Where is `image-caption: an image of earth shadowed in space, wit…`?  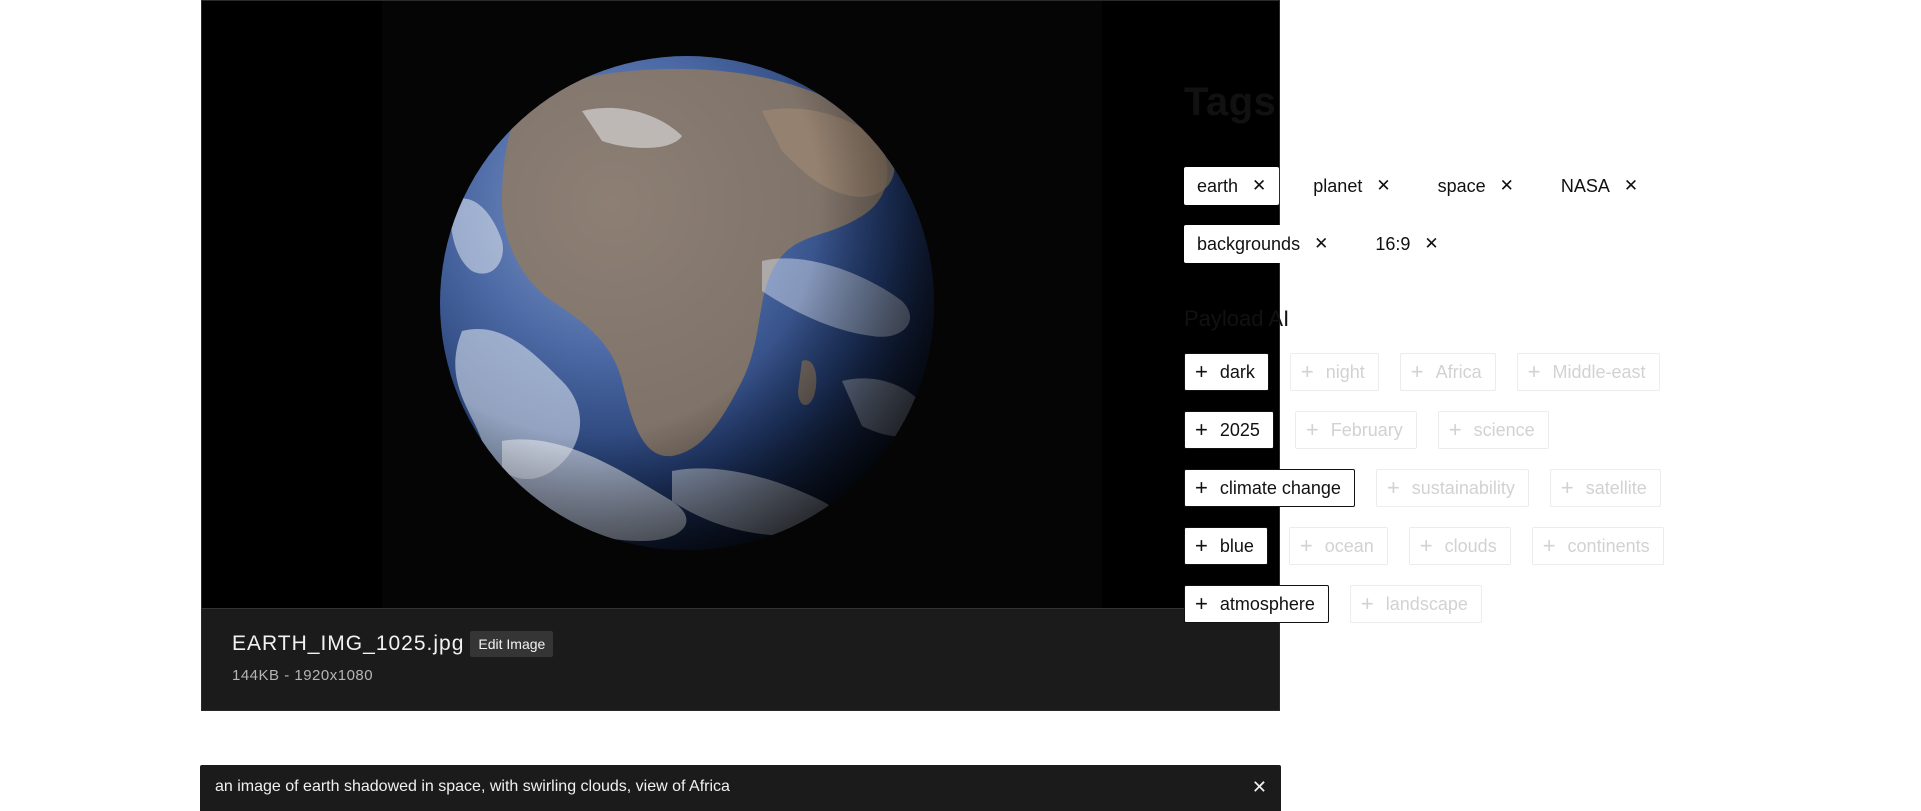
image-caption: an image of earth shadowed in space, wit… is located at coordinates (472, 786).